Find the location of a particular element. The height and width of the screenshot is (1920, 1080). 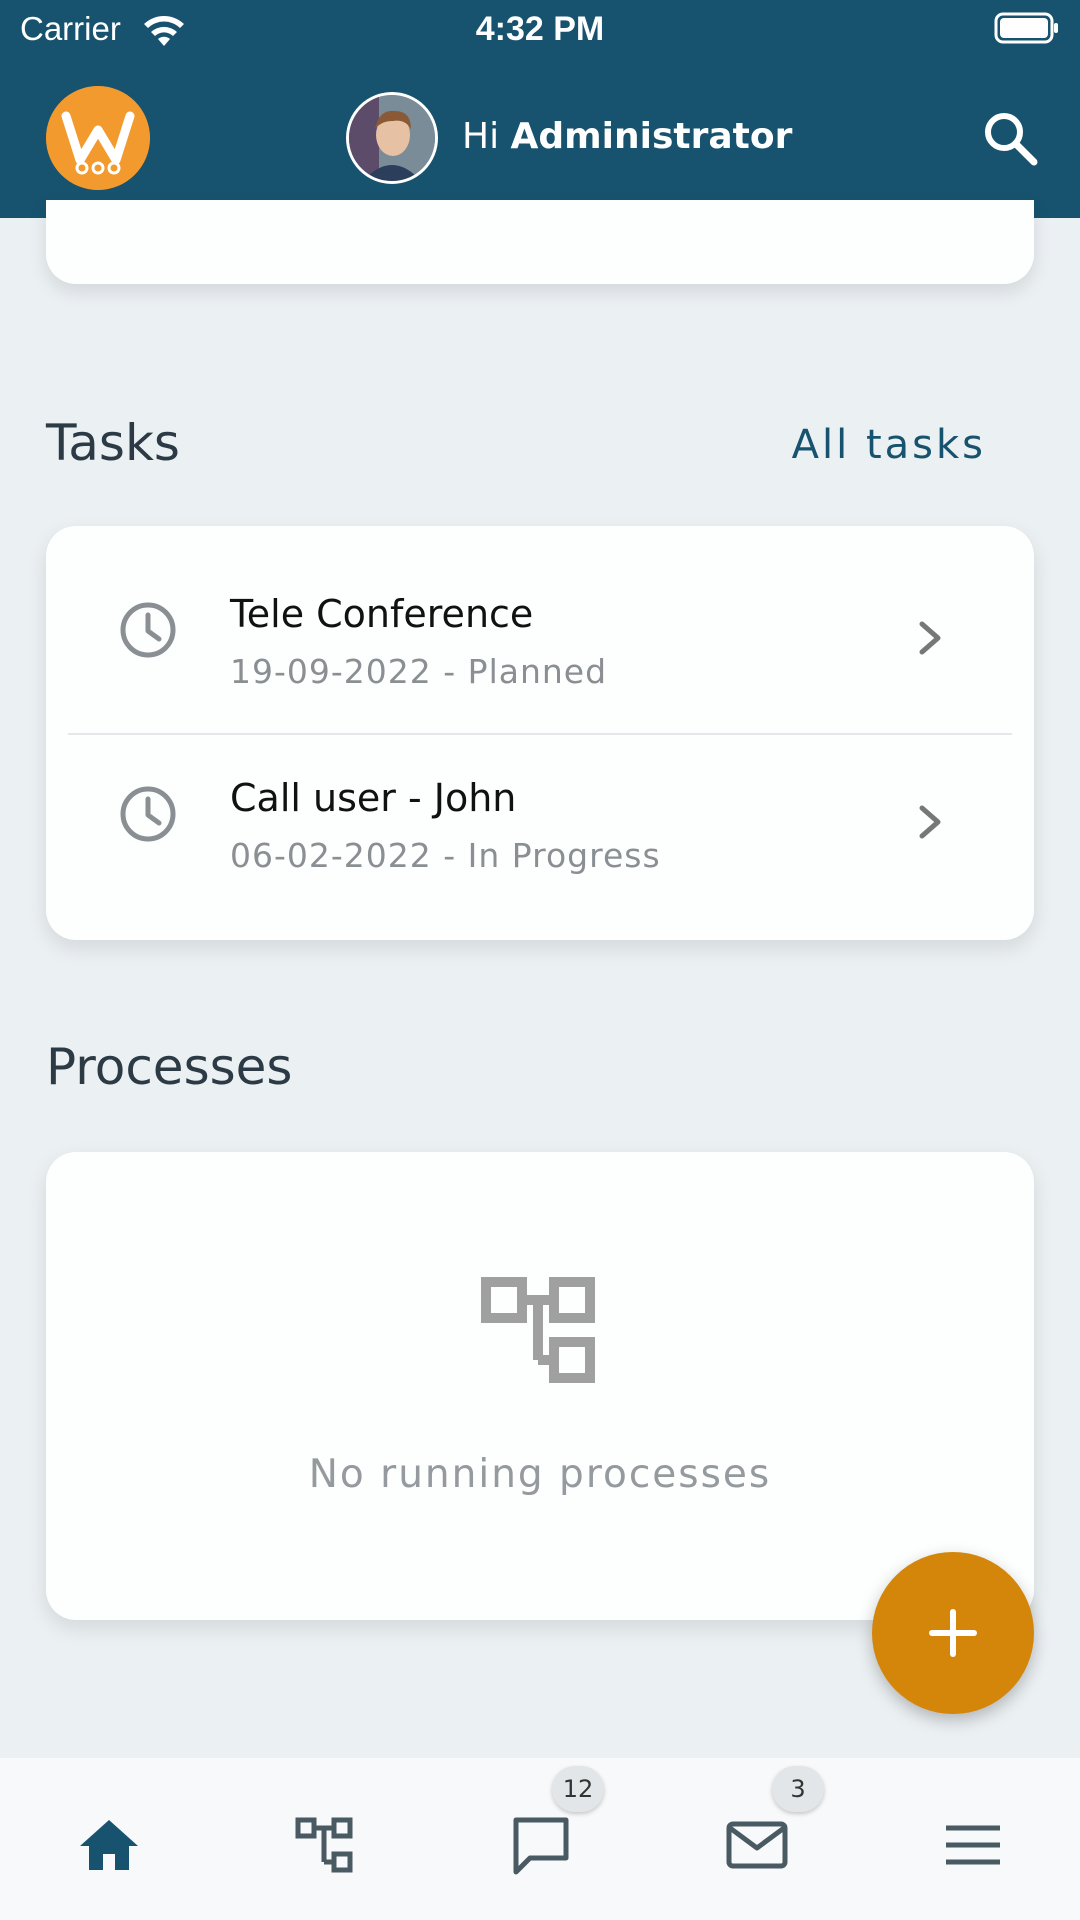

status-bar: Carrier 4:32 PM is located at coordinates (540, 30).